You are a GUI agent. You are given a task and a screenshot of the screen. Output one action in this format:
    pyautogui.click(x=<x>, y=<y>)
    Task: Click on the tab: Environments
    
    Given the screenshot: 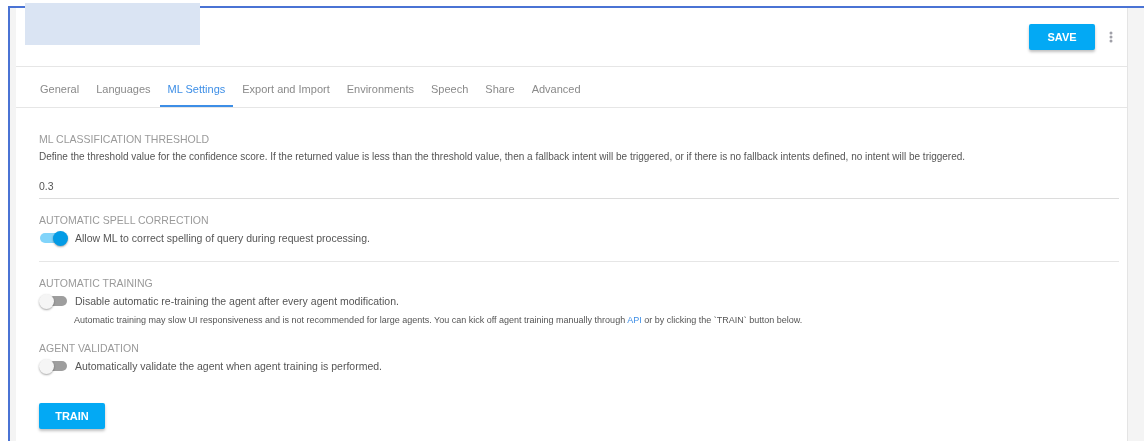 What is the action you would take?
    pyautogui.click(x=380, y=87)
    